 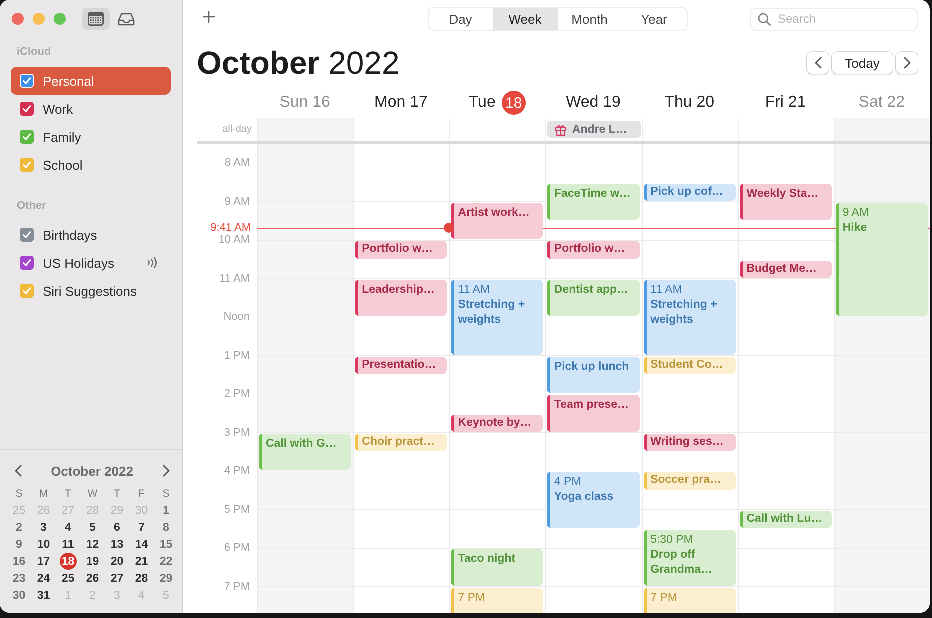 What do you see at coordinates (593, 500) in the screenshot?
I see `calendar-event: 4 PM Yoga class` at bounding box center [593, 500].